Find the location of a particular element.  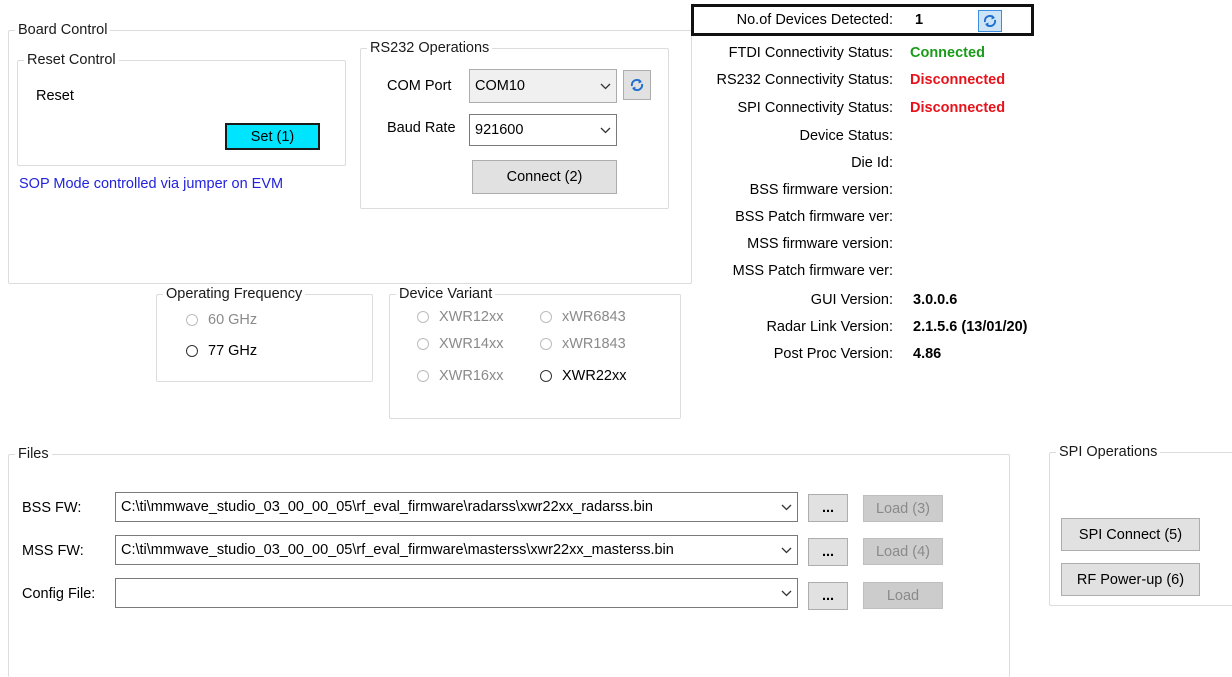

radar-link-version-value: 2.1.5.6 (13/01/20) is located at coordinates (970, 327).